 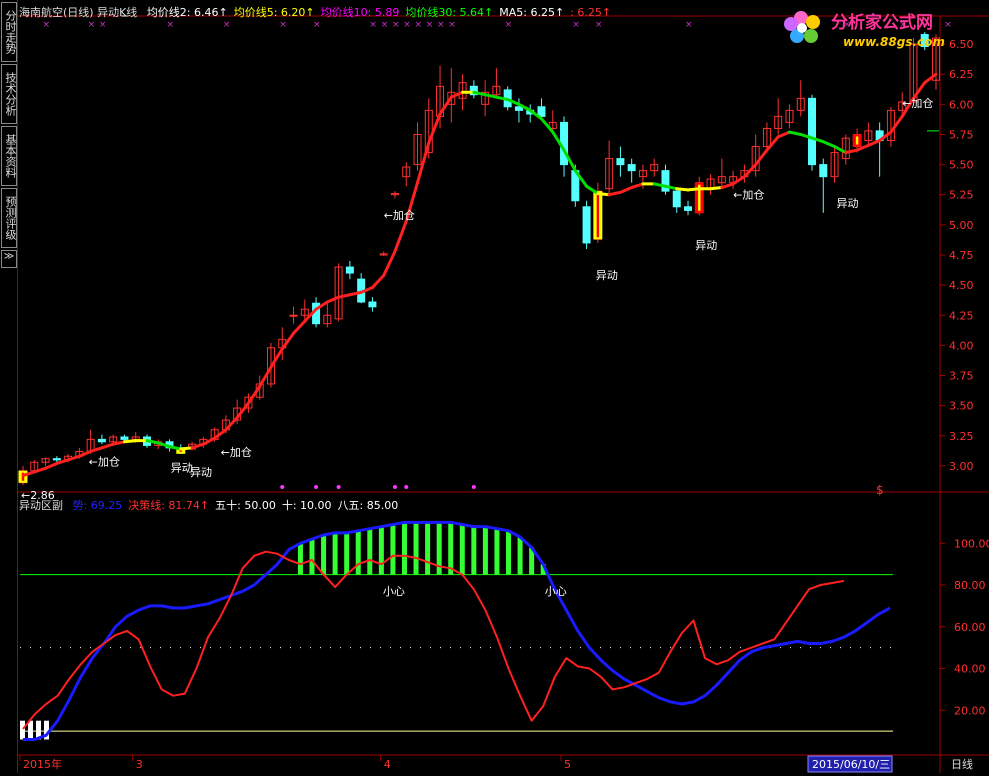 I want to click on x-tick-label: 4, so click(x=387, y=764).